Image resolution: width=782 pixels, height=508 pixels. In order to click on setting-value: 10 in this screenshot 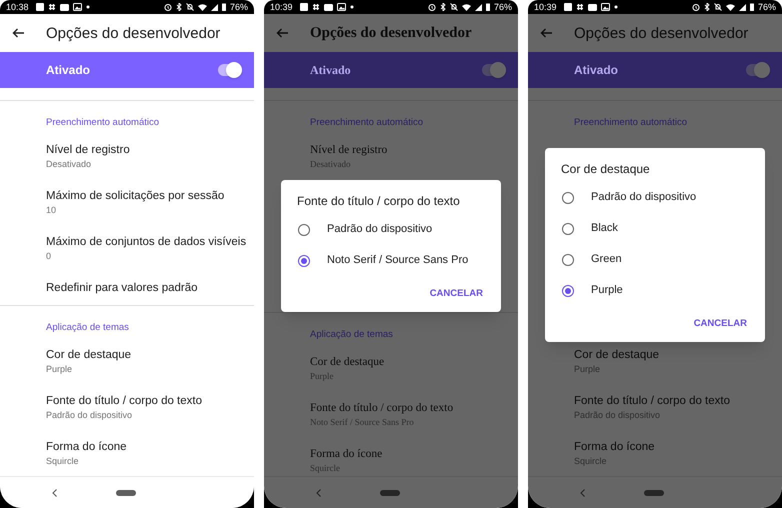, I will do `click(52, 210)`.